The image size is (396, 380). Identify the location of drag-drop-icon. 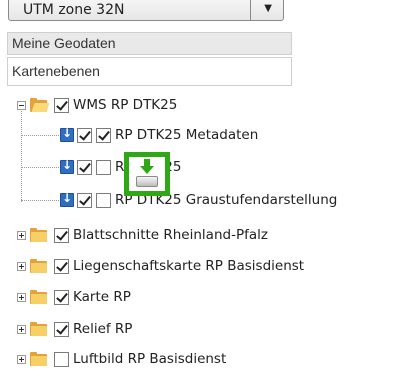
(147, 174).